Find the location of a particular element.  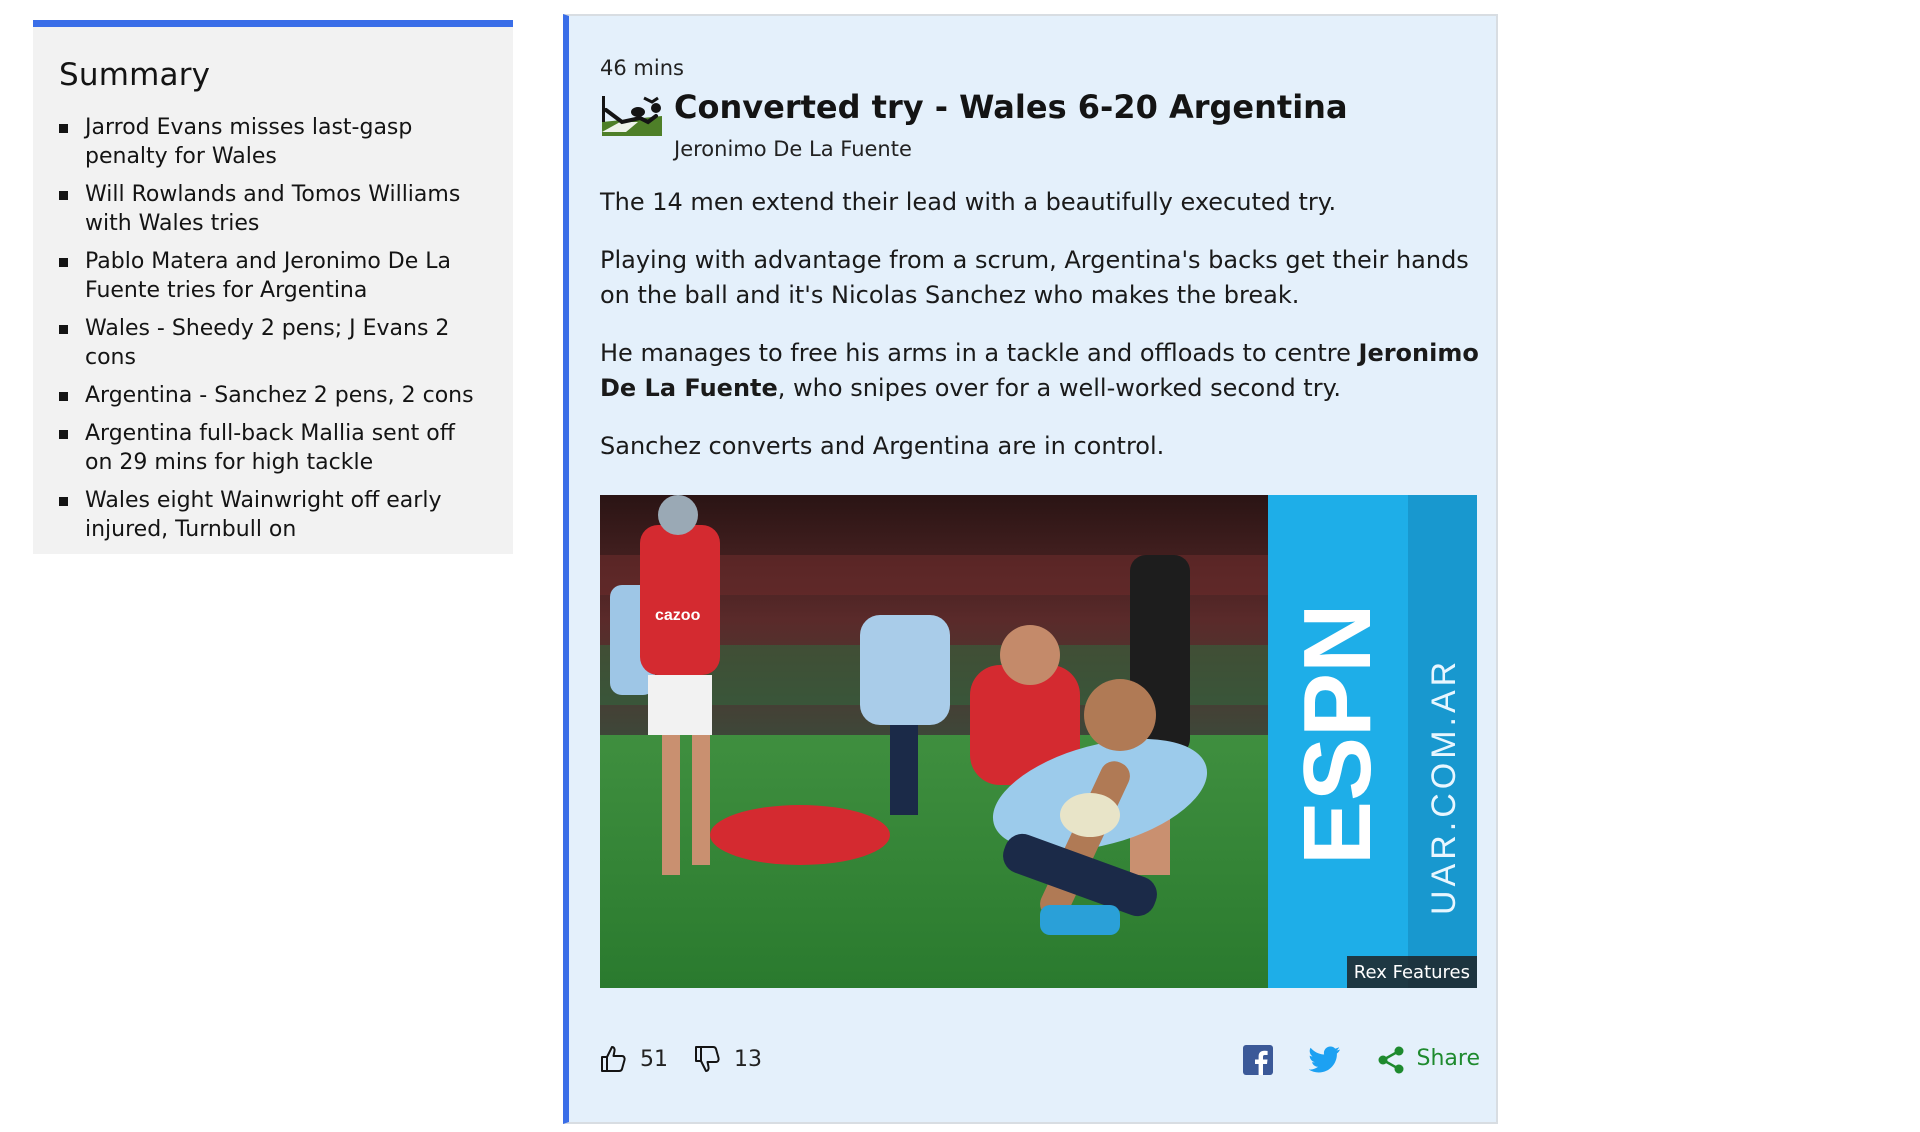

summary-item: Argentina - Sanchez 2 pens, 2 cons is located at coordinates (273, 395).